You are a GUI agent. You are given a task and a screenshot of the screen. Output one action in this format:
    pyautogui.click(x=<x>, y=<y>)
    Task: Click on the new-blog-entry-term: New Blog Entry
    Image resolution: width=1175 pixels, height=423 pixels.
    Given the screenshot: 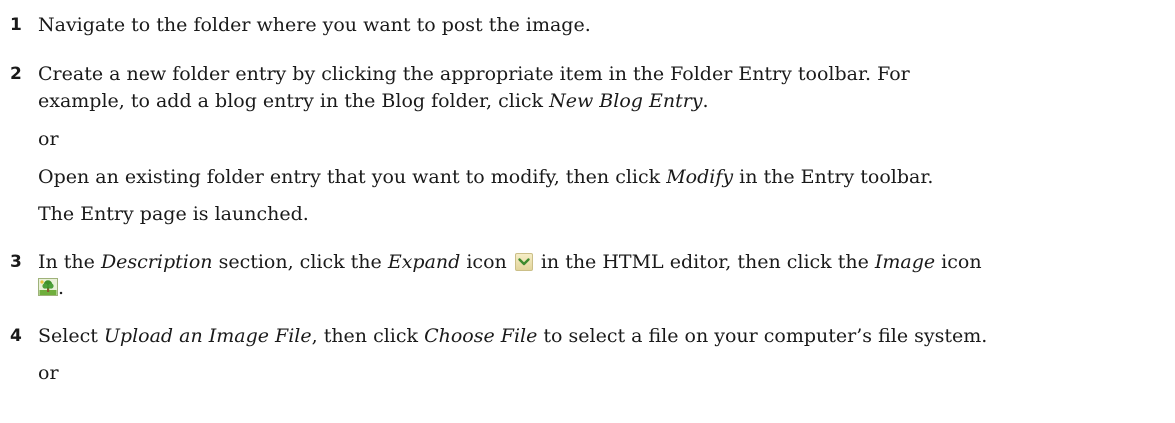 What is the action you would take?
    pyautogui.click(x=626, y=101)
    